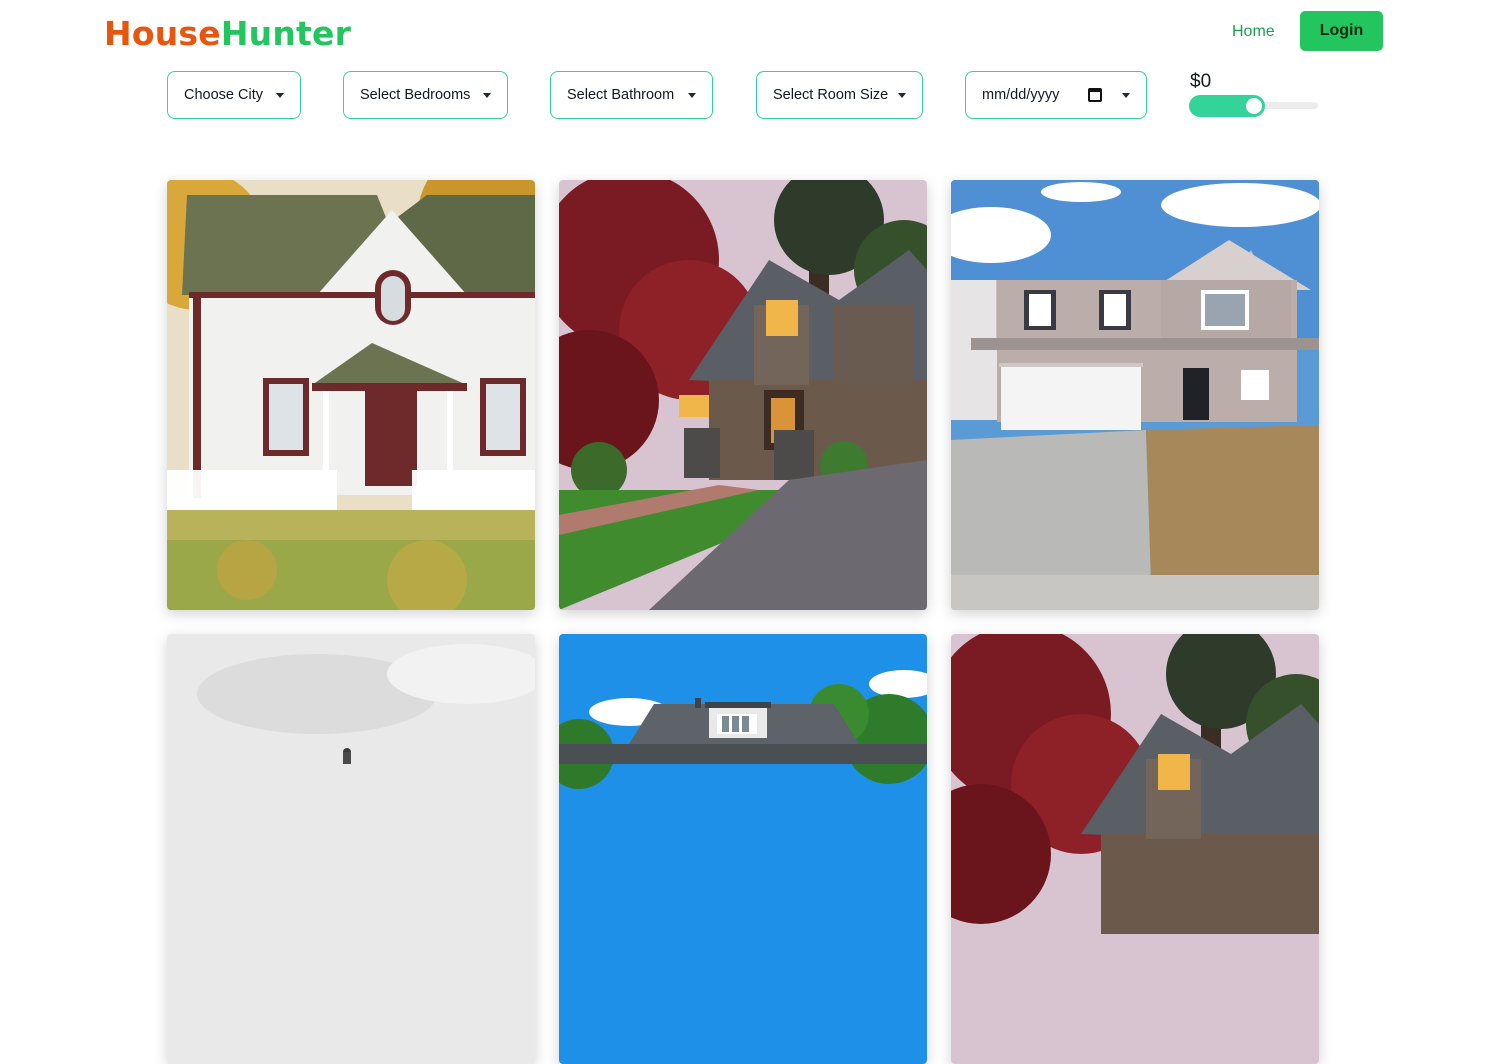  I want to click on login-button: Login, so click(1341, 31).